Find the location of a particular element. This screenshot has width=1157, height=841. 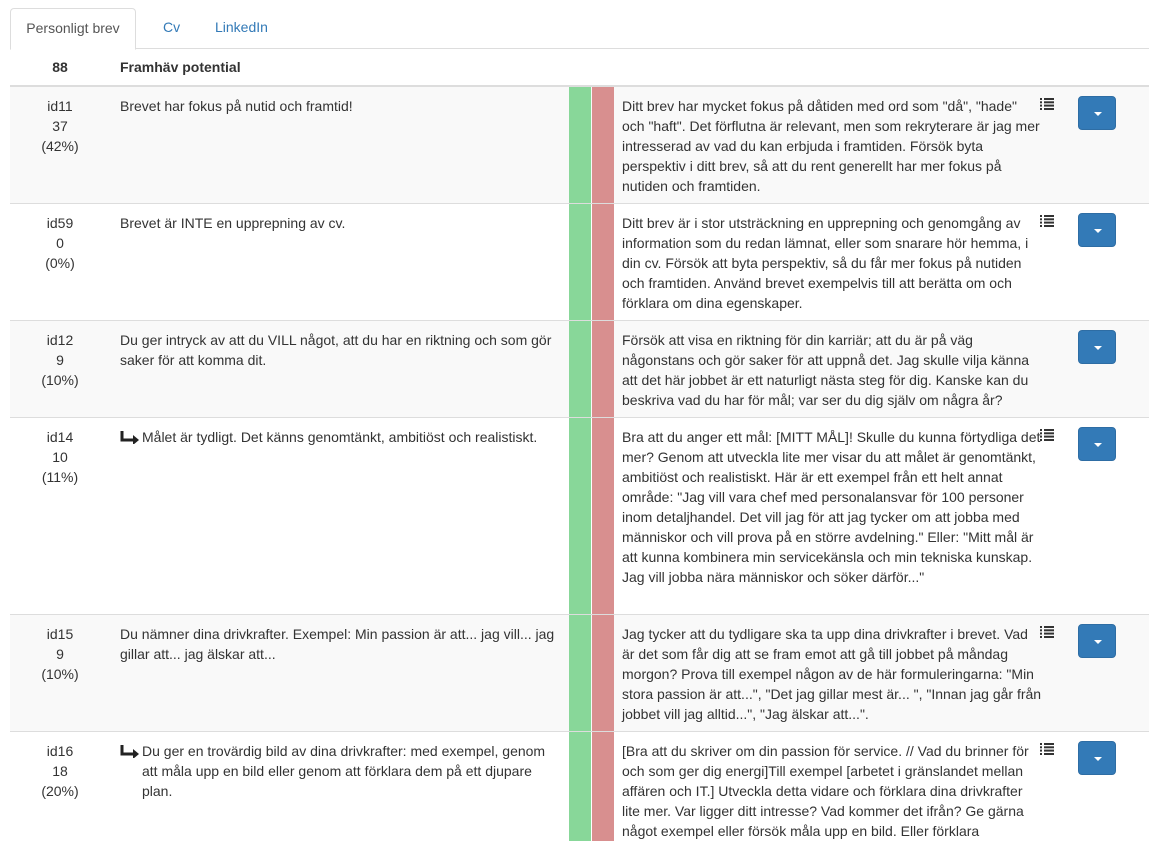

criterion-count: 0 is located at coordinates (60, 243).